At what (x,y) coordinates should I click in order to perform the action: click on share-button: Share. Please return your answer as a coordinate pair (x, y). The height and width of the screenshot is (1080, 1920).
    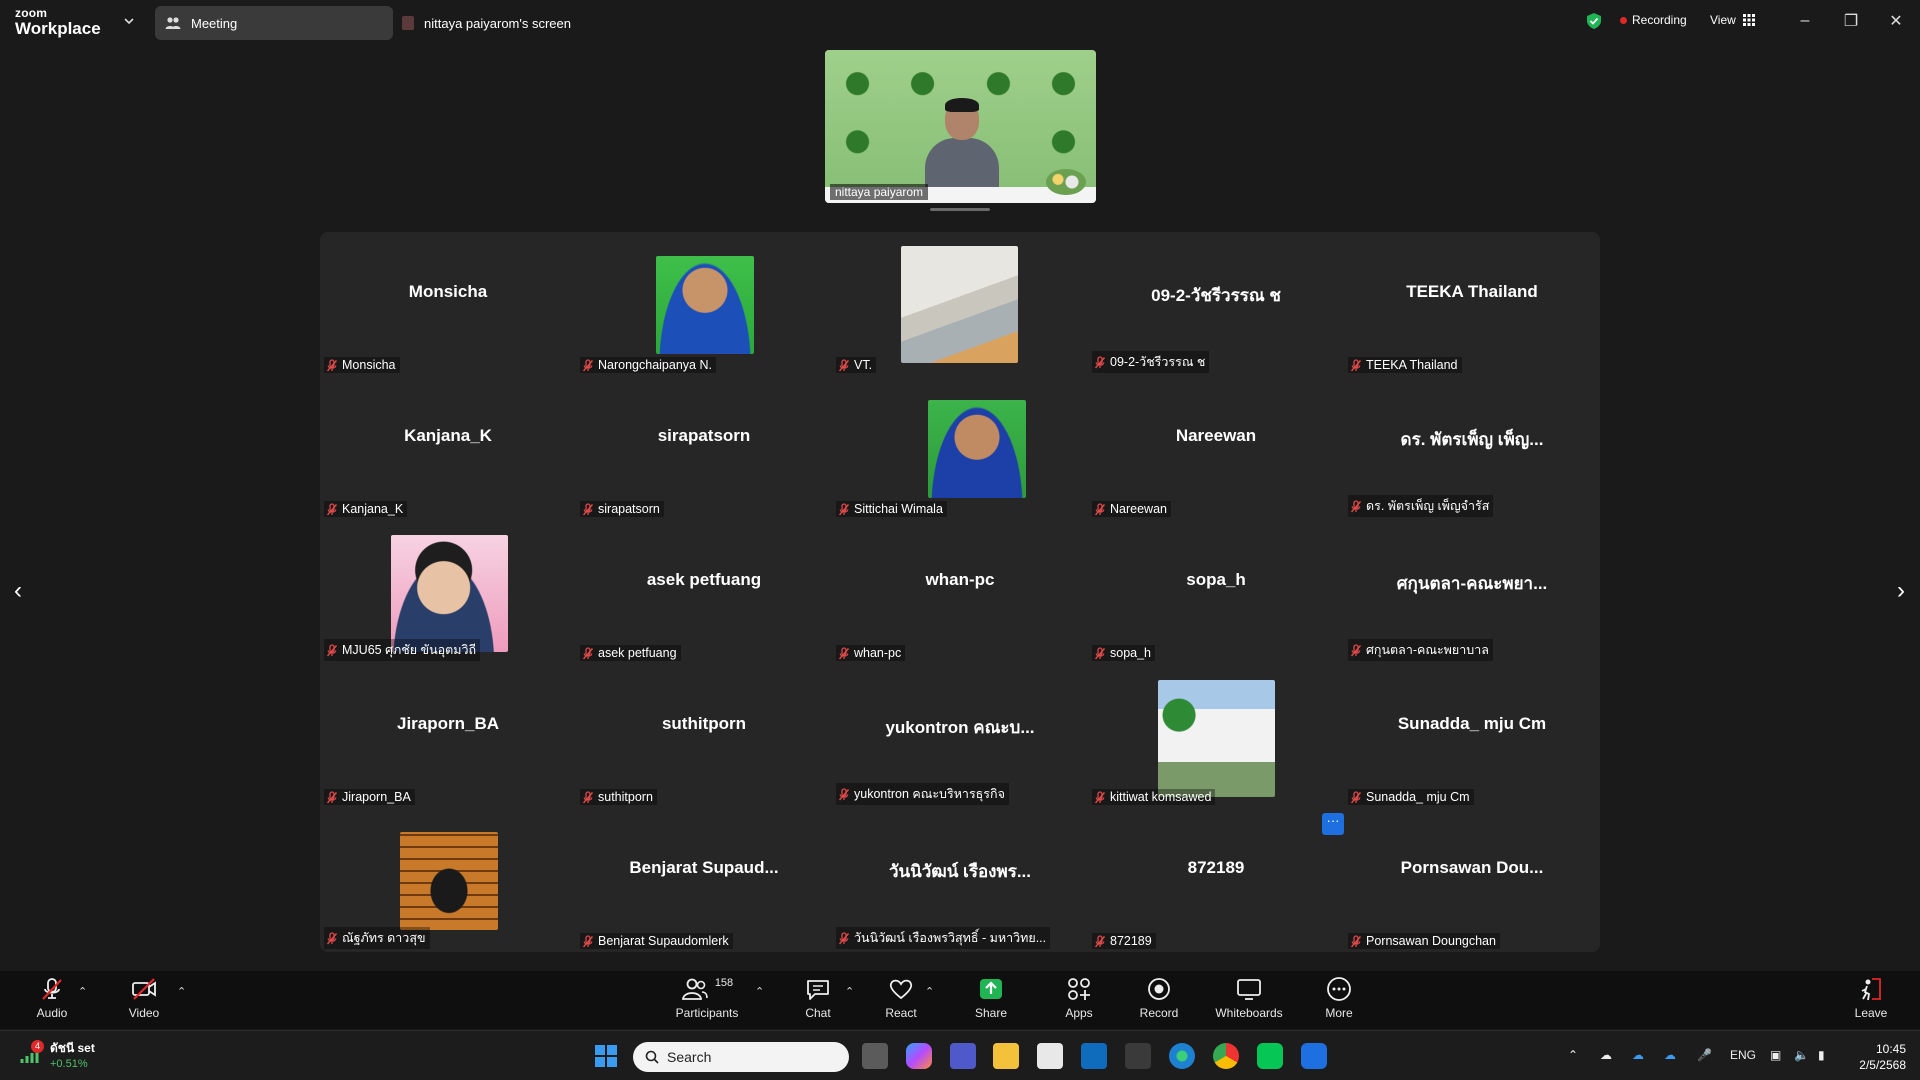
    Looking at the image, I should click on (991, 1001).